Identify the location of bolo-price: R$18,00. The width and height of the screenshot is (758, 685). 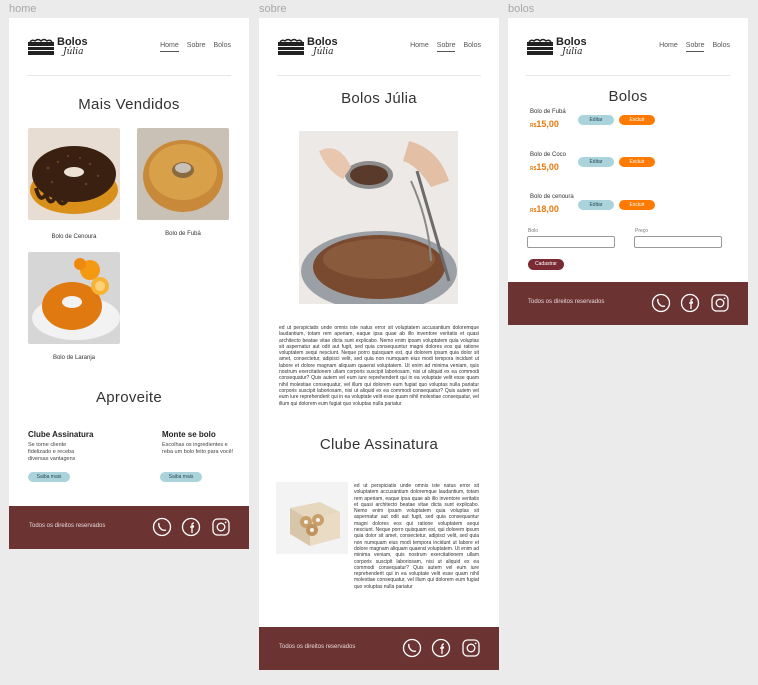
(544, 209).